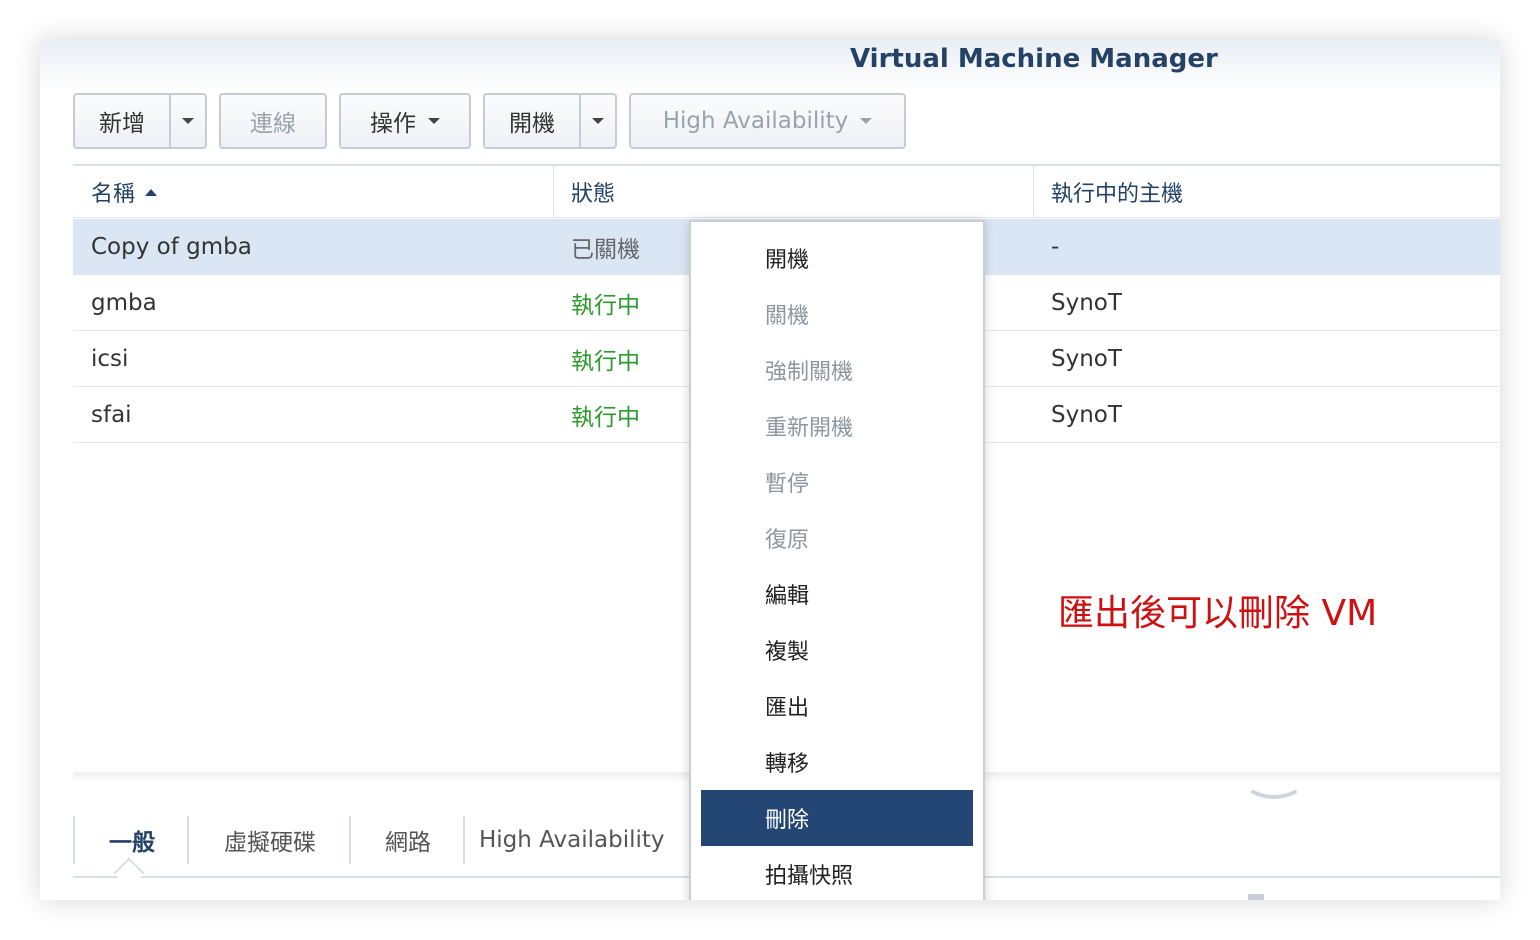 This screenshot has height=940, width=1540. I want to click on add-split-button: 新增, so click(140, 121).